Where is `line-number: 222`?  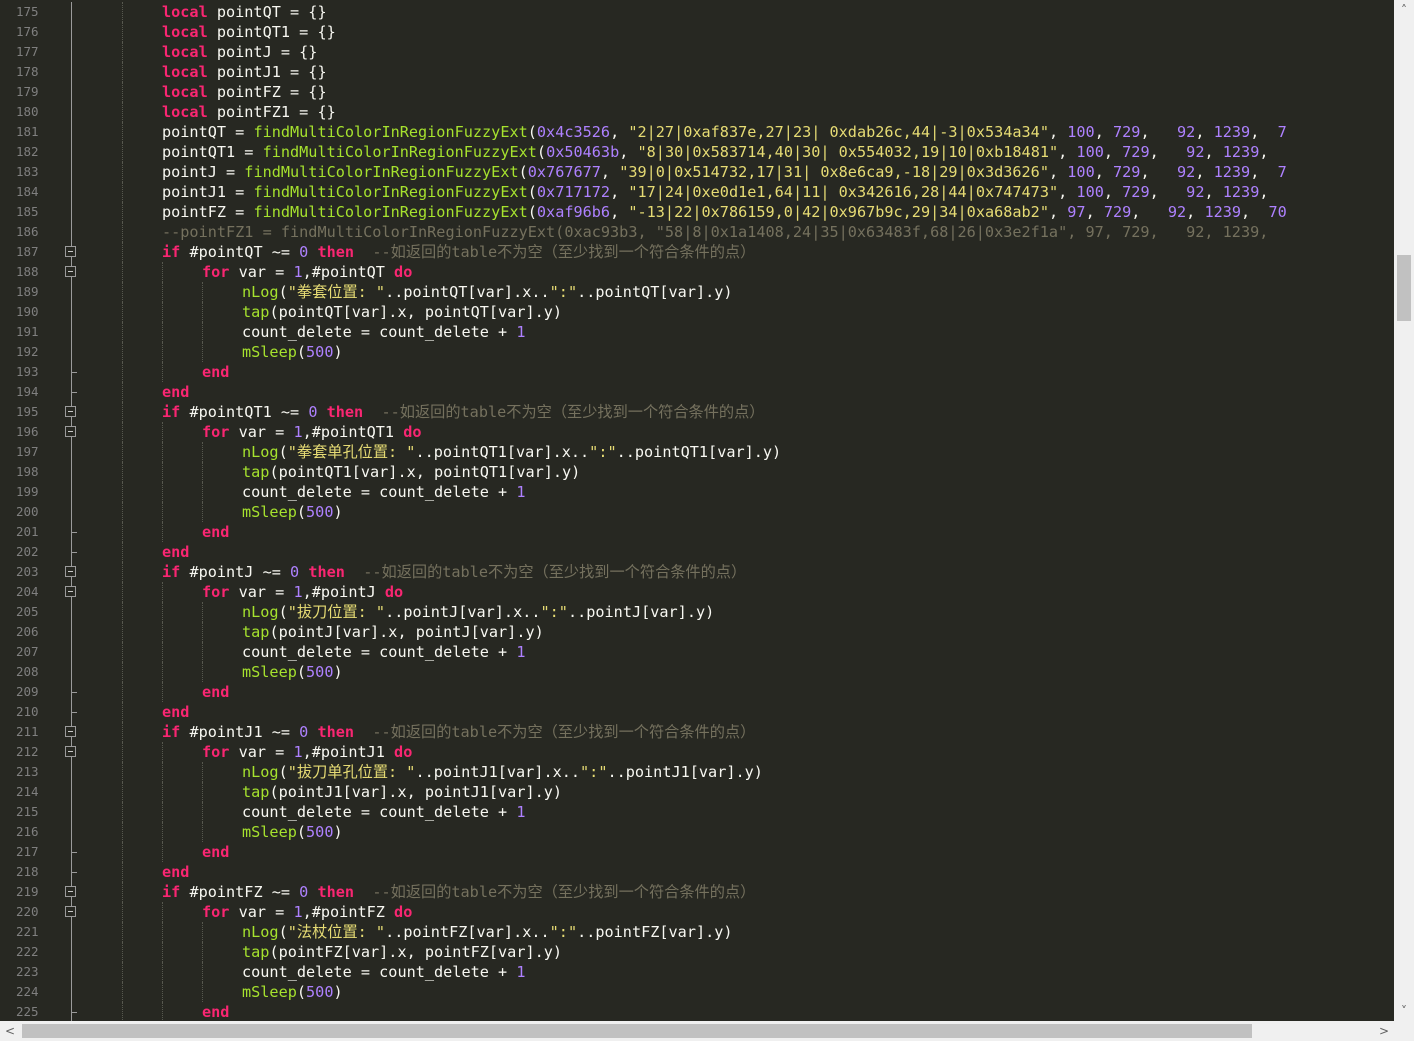
line-number: 222 is located at coordinates (27, 951).